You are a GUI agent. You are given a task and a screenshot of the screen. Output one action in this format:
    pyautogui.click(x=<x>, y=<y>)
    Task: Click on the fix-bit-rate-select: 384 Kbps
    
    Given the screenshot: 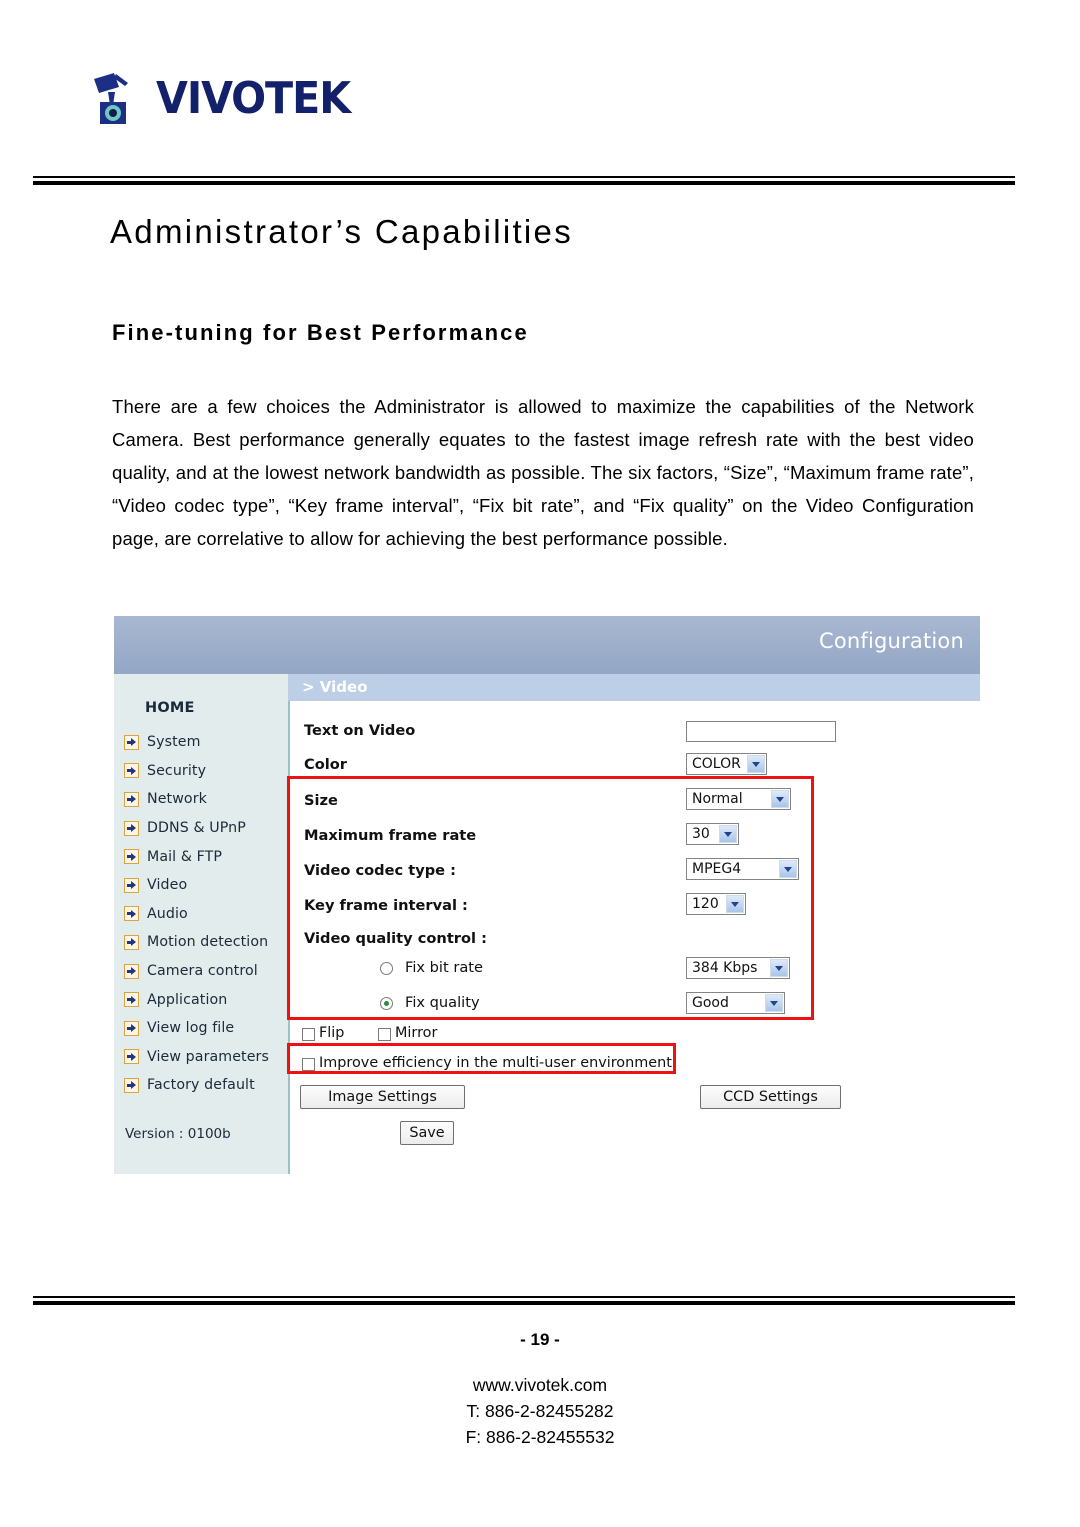 What is the action you would take?
    pyautogui.click(x=738, y=968)
    